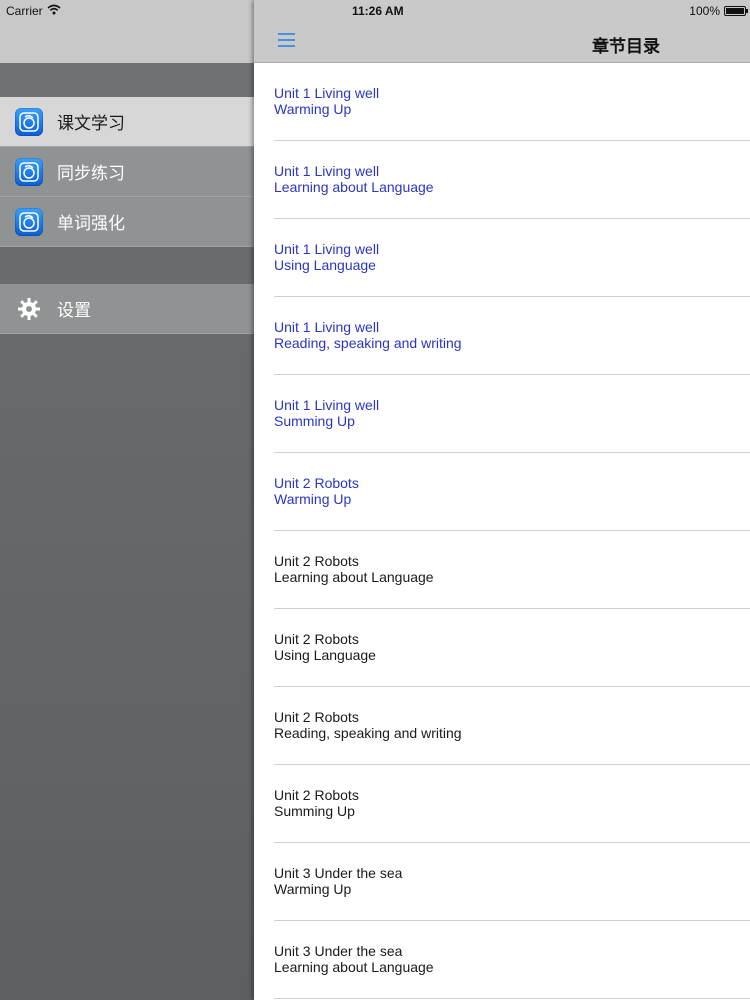 The image size is (750, 1000). Describe the element at coordinates (128, 222) in the screenshot. I see `sidebar-item-vocabulary: 单词强化` at that location.